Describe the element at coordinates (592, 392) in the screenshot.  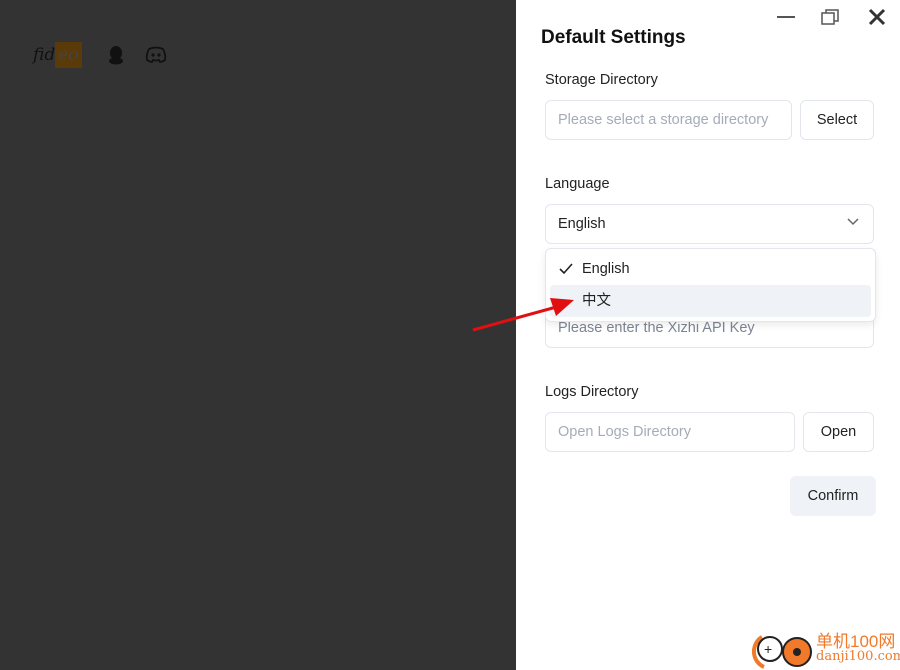
I see `logs-label: Logs Directory` at that location.